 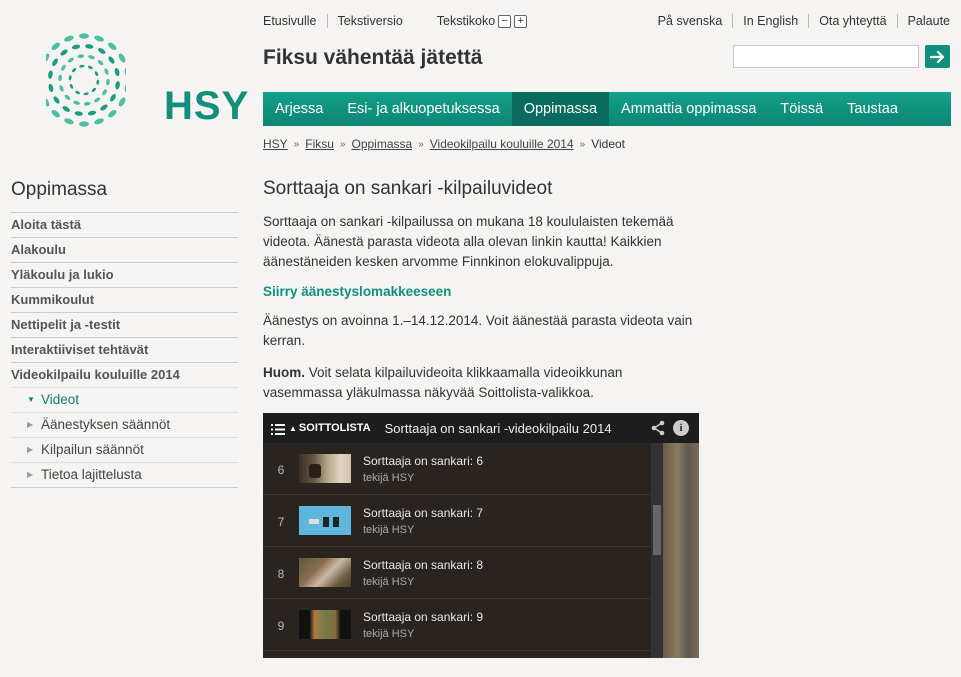 What do you see at coordinates (124, 224) in the screenshot?
I see `sidebar-item-aloita-tasta: Aloita tästä` at bounding box center [124, 224].